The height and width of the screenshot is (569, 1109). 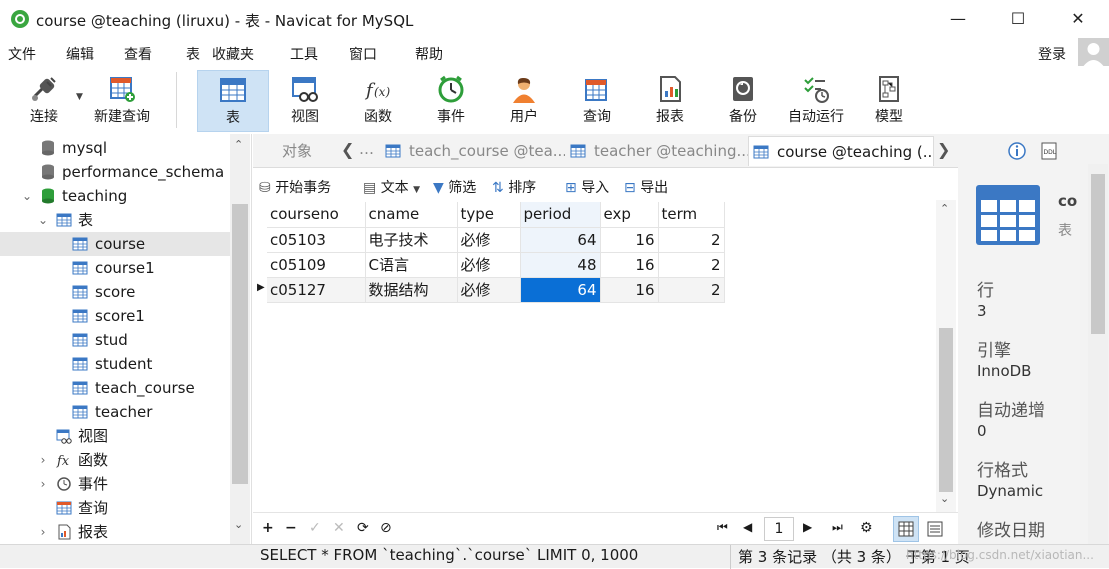 I want to click on event-button: 事件, so click(x=451, y=101).